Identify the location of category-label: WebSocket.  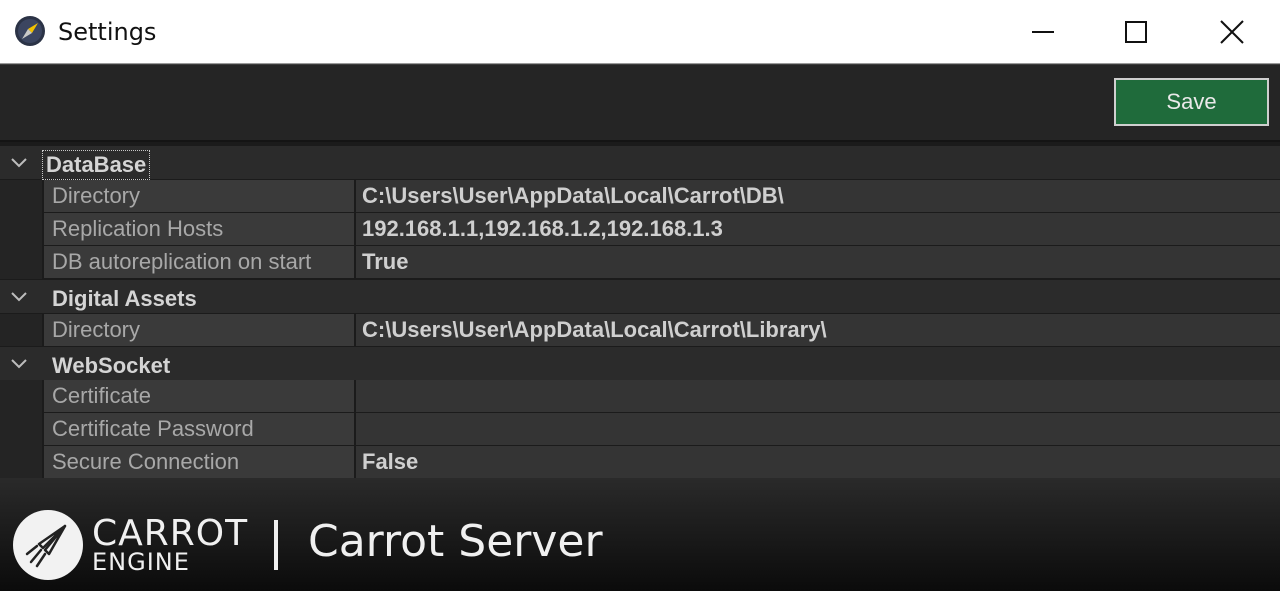
(111, 365).